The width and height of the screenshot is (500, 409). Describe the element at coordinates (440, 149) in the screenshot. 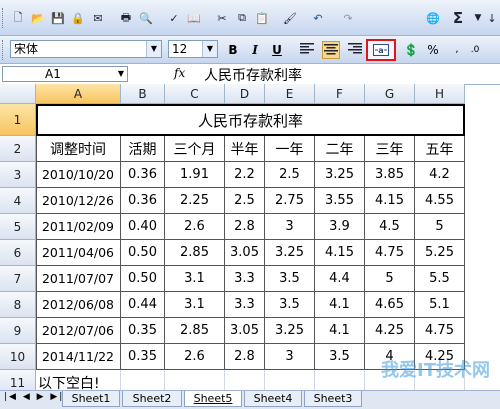

I see `header-cell: 五年` at that location.